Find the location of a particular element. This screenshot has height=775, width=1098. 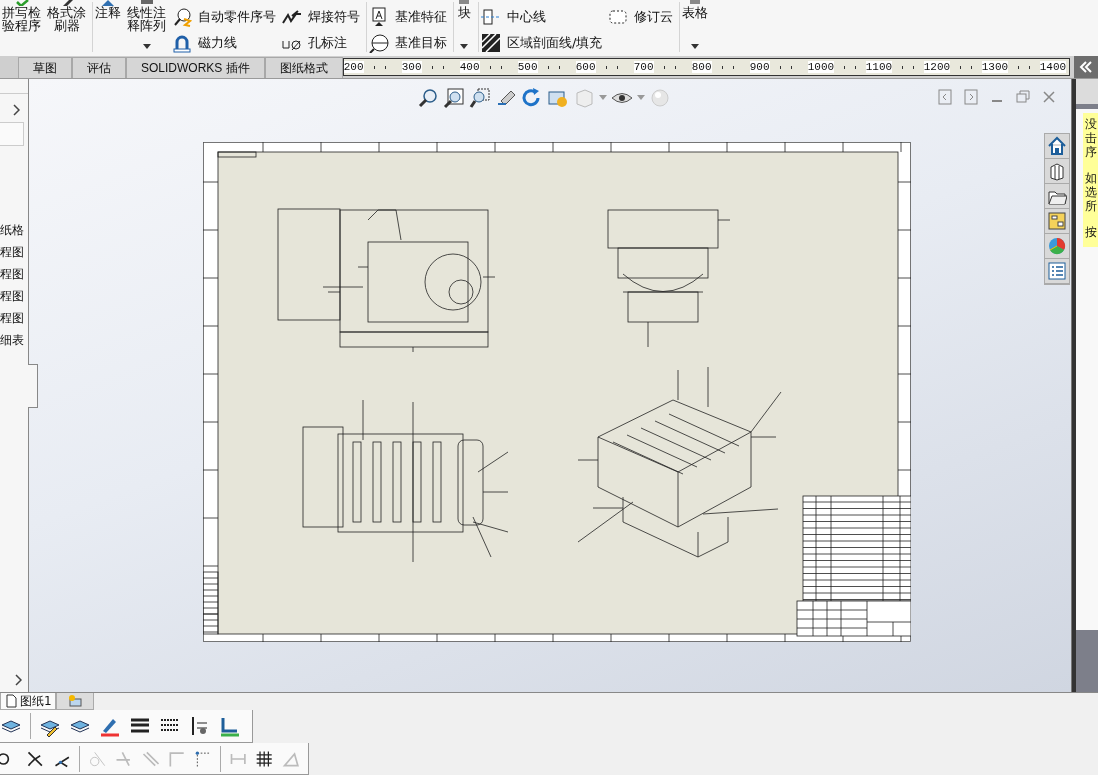

ruler-label: 1300 is located at coordinates (995, 67).